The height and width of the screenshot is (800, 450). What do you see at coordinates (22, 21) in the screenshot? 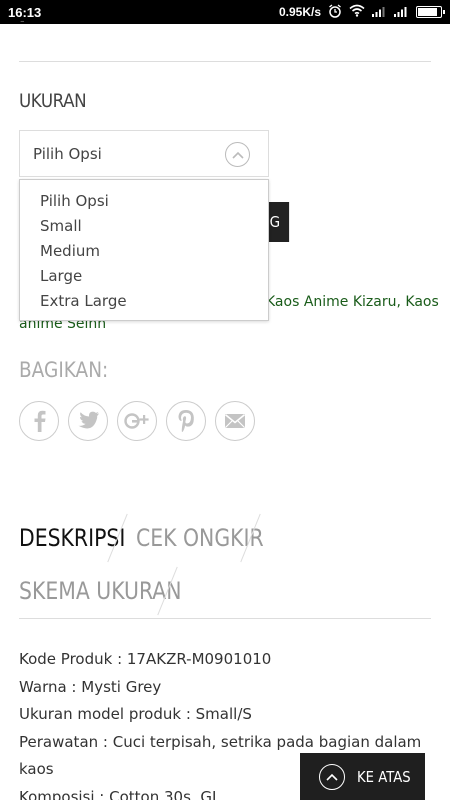
I see `partial-text: -` at bounding box center [22, 21].